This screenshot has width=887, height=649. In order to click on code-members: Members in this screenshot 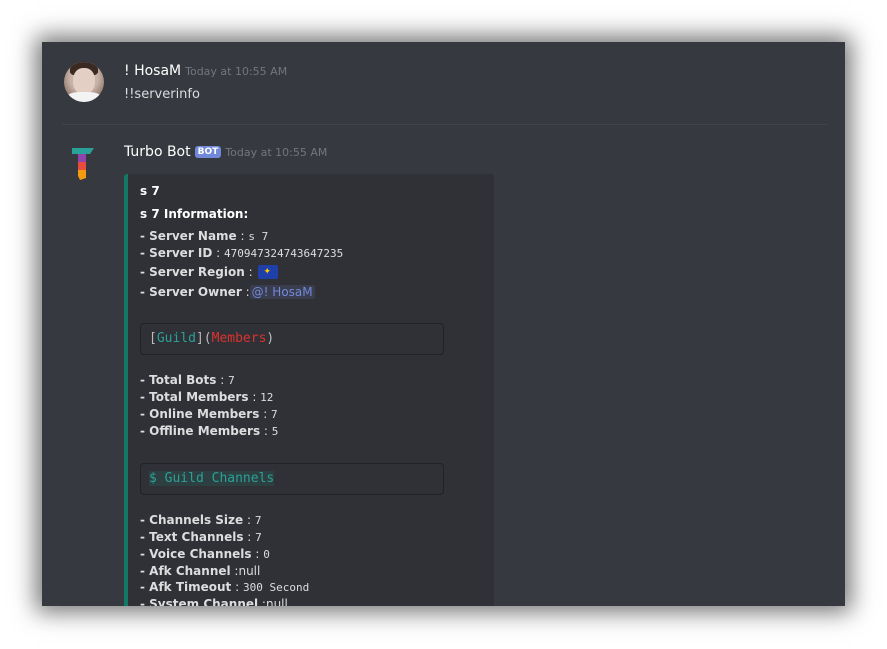, I will do `click(239, 338)`.